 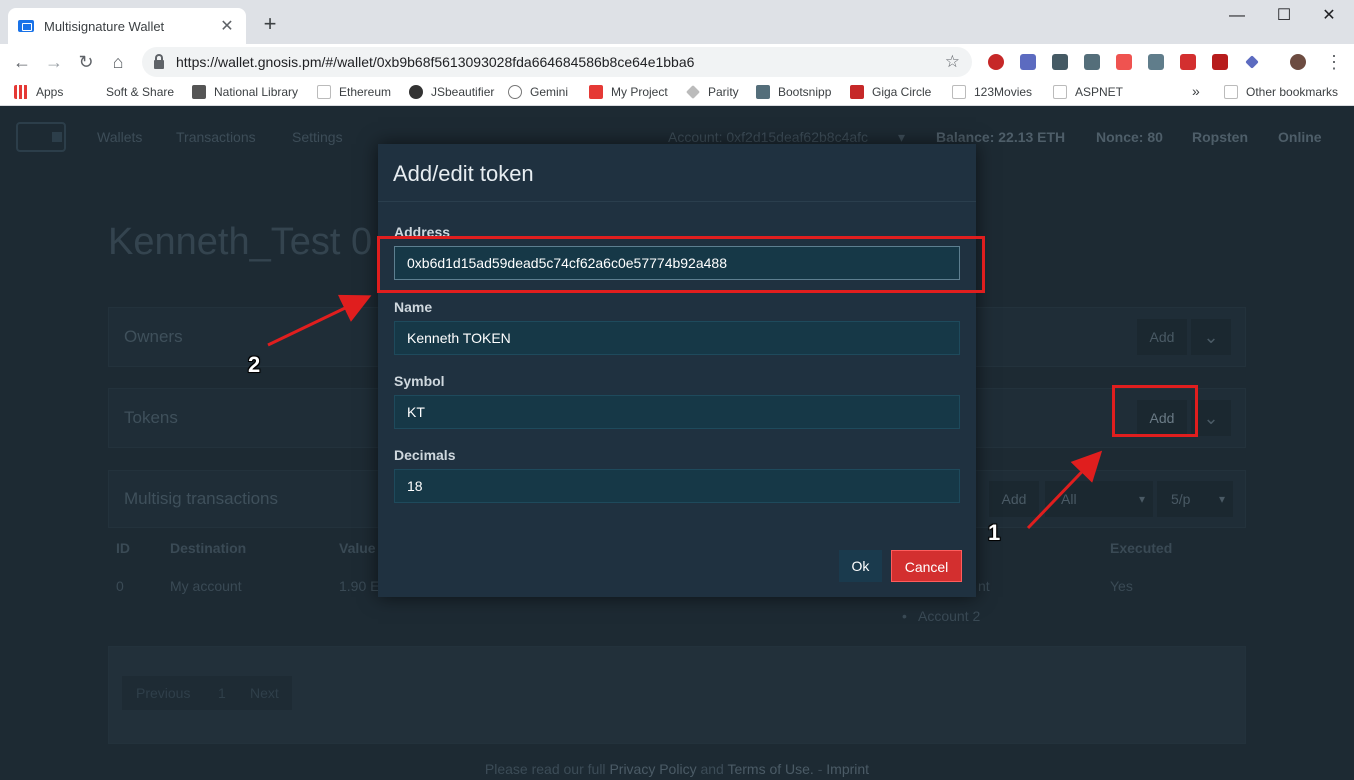 What do you see at coordinates (847, 769) in the screenshot?
I see `imprint-link: Imprint` at bounding box center [847, 769].